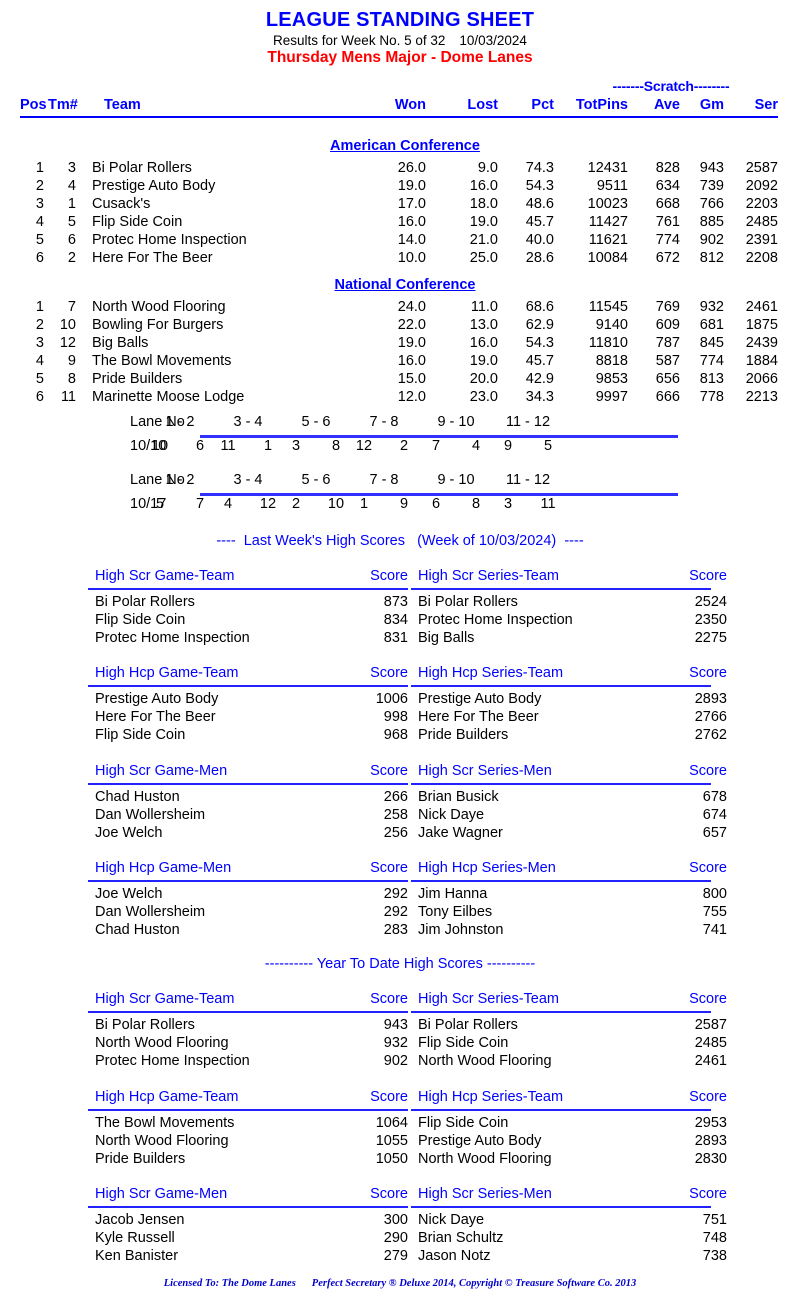 The width and height of the screenshot is (800, 1302). I want to click on cell-totpins: 11810, so click(608, 343).